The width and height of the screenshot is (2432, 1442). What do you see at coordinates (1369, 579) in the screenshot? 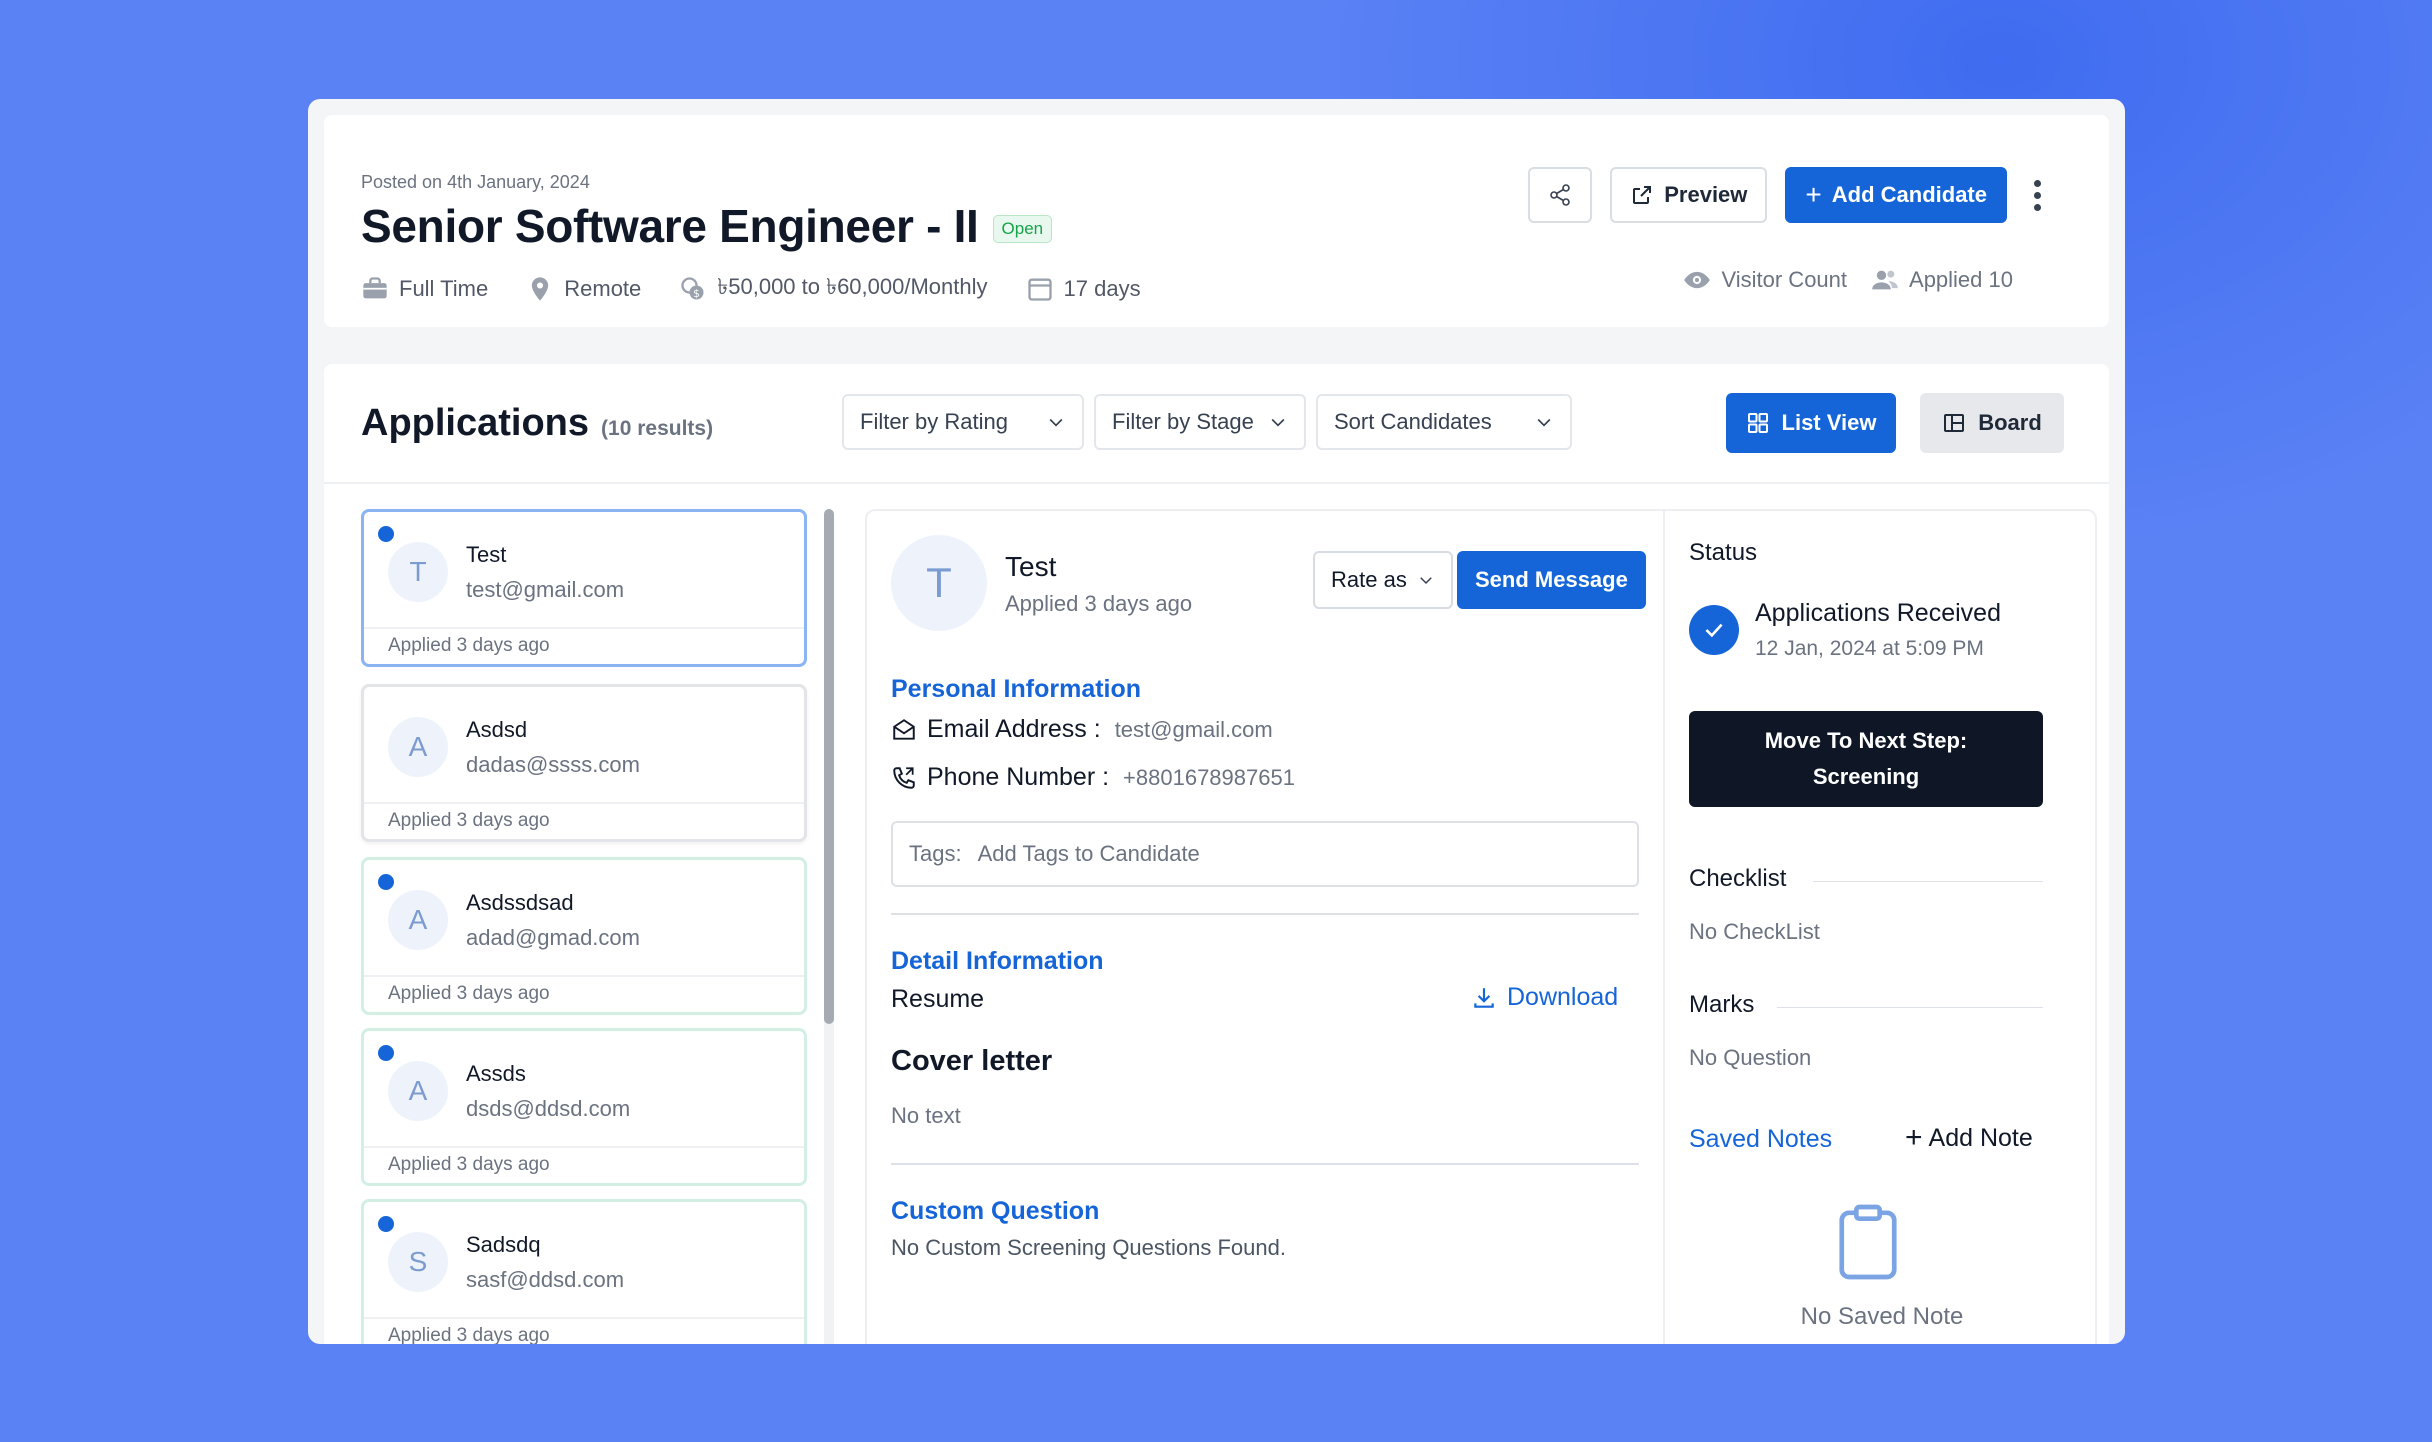
I see `rate-as-label: Rate as` at bounding box center [1369, 579].